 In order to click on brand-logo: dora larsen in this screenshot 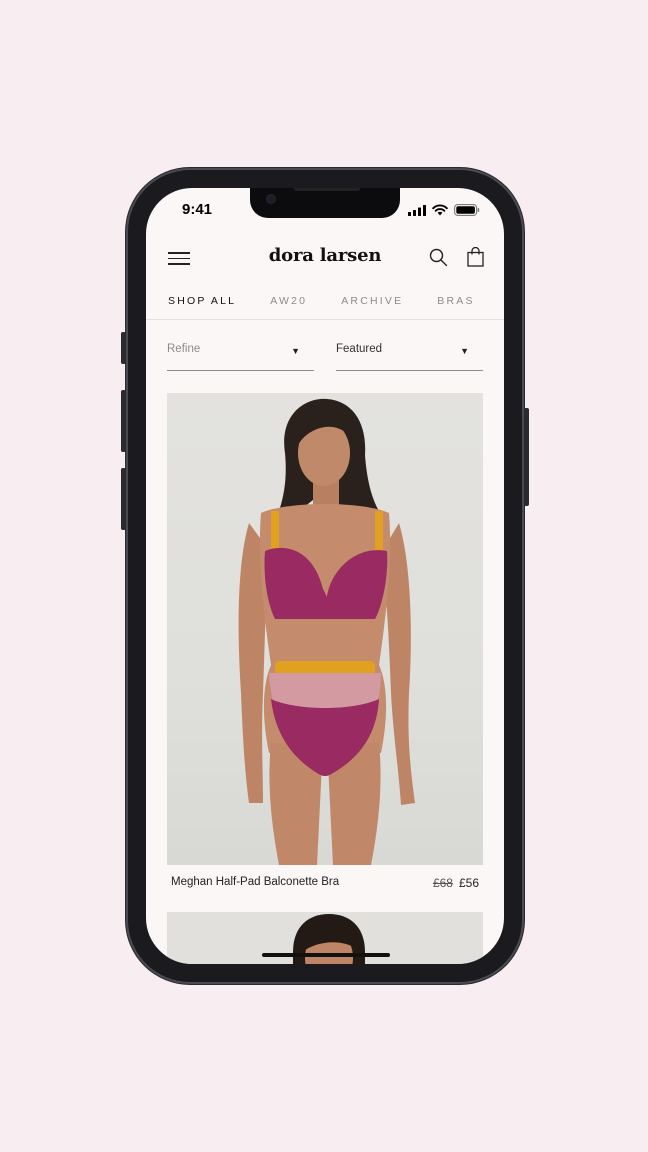, I will do `click(325, 255)`.